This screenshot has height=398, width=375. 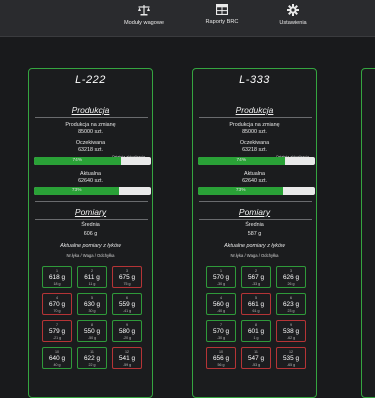 I want to click on columns-label: Nr.łyka / Waga / Odchyłka, so click(x=254, y=255).